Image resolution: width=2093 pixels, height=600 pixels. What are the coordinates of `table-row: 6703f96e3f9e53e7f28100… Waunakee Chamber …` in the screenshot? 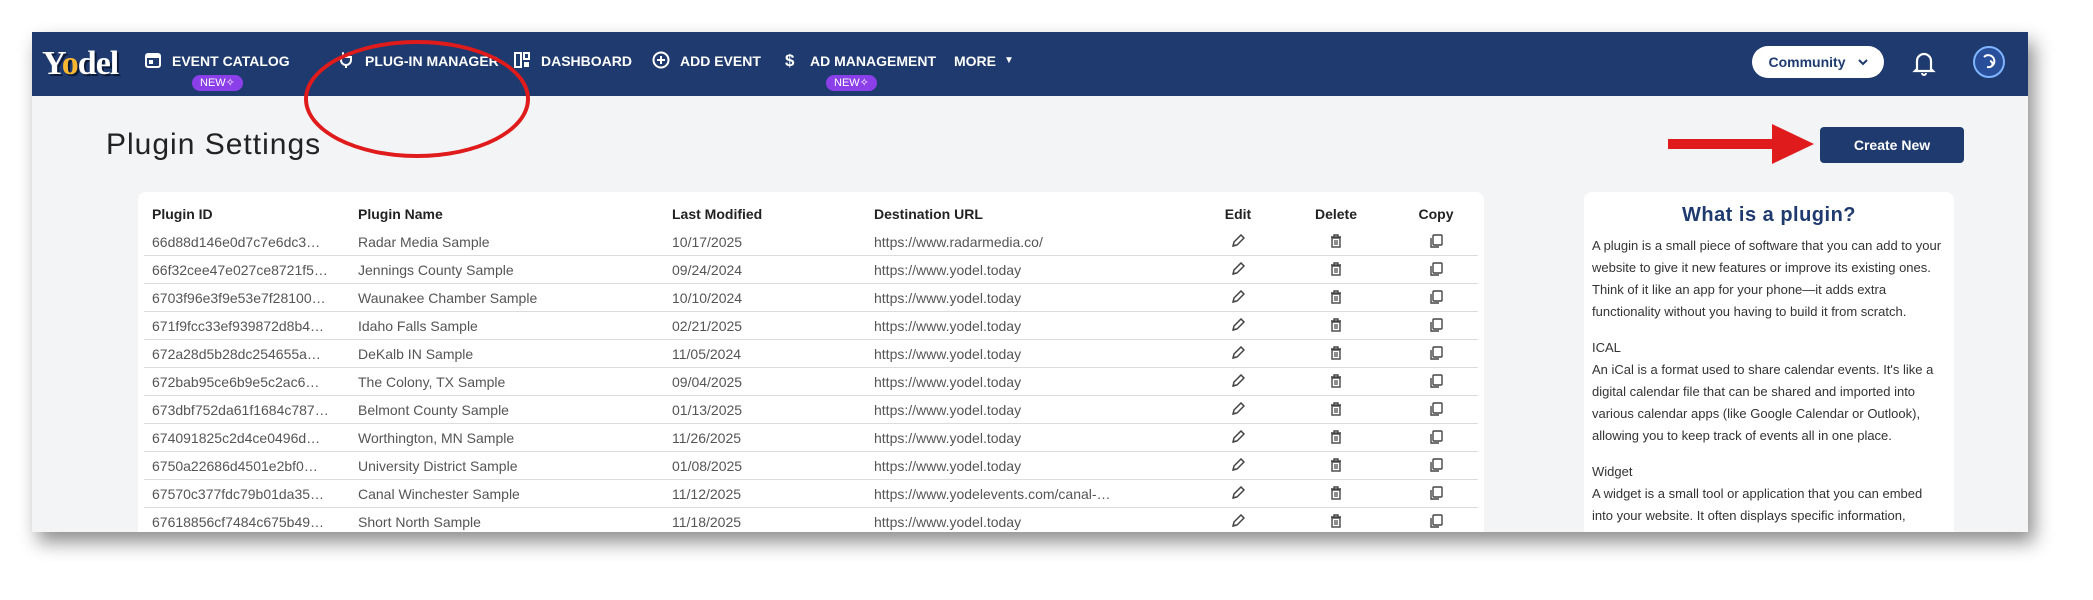 It's located at (811, 298).